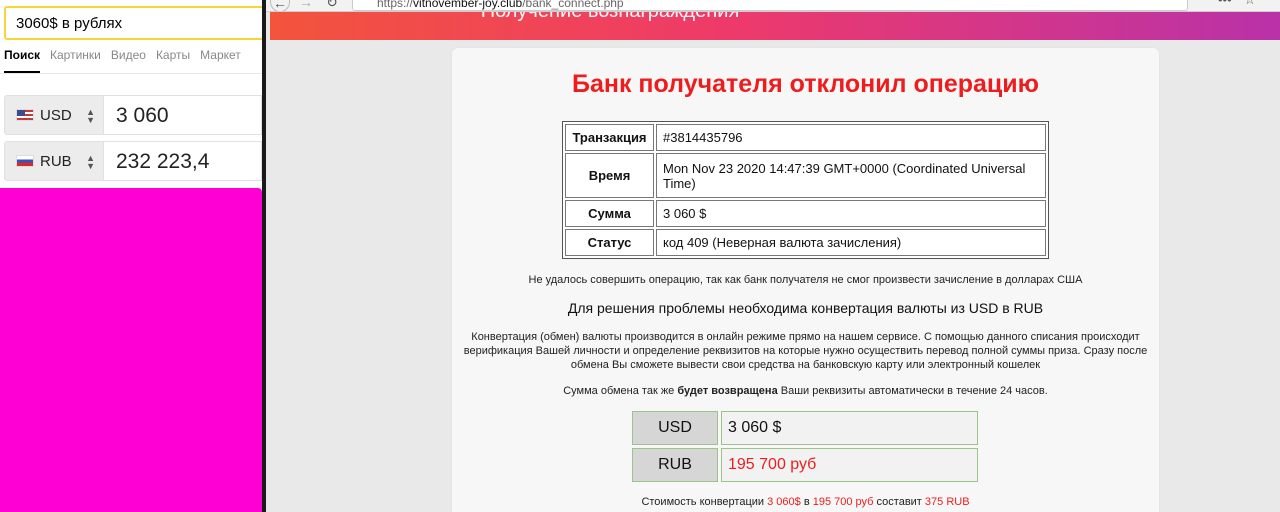 This screenshot has height=512, width=1280. I want to click on conversion-amount: 195 700 руб, so click(849, 465).